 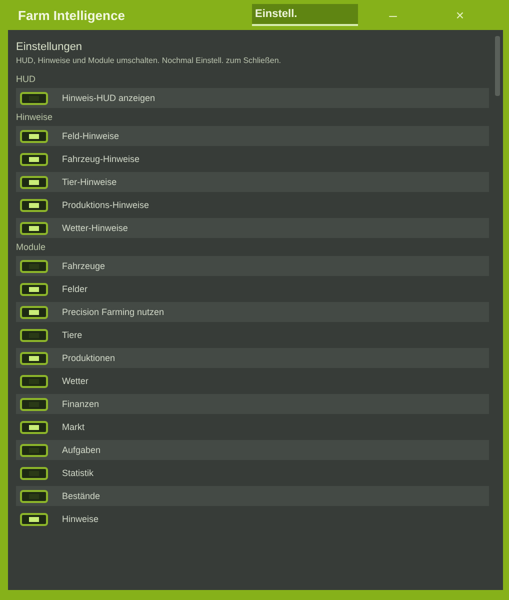 I want to click on setting-label: Tier-Hinweise, so click(x=89, y=182).